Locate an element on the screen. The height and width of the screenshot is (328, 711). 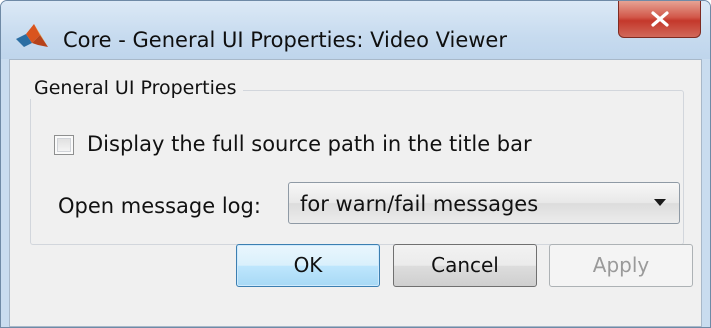
close-icon is located at coordinates (660, 19).